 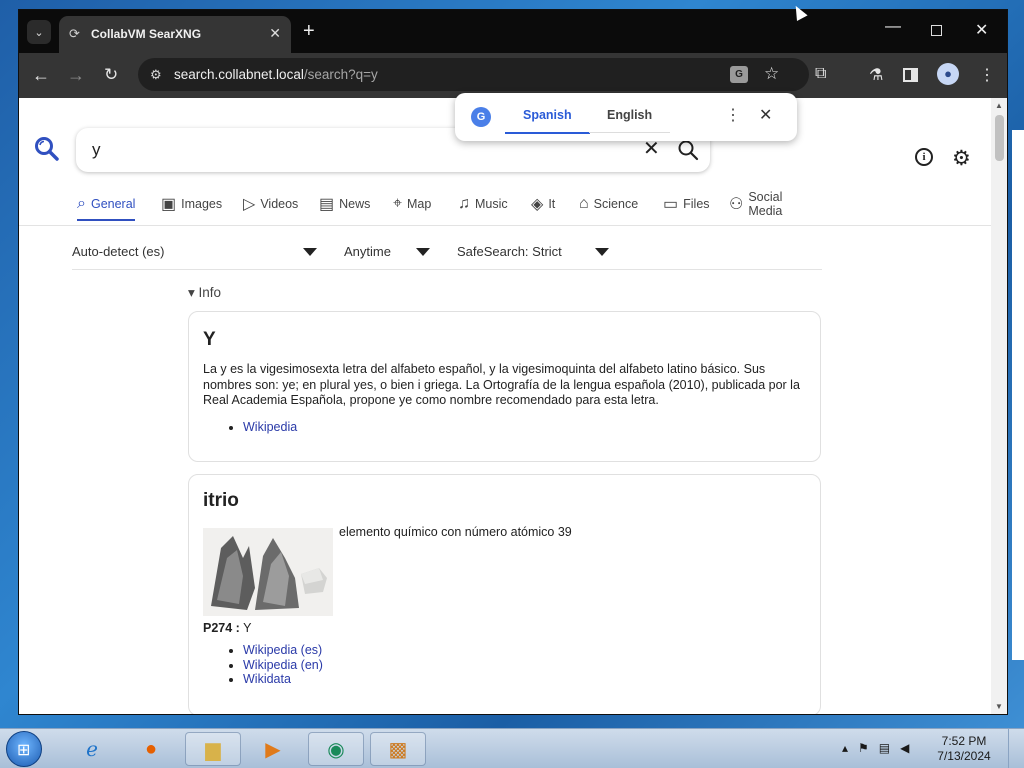 What do you see at coordinates (81, 203) in the screenshot?
I see `search-icon: ⌕` at bounding box center [81, 203].